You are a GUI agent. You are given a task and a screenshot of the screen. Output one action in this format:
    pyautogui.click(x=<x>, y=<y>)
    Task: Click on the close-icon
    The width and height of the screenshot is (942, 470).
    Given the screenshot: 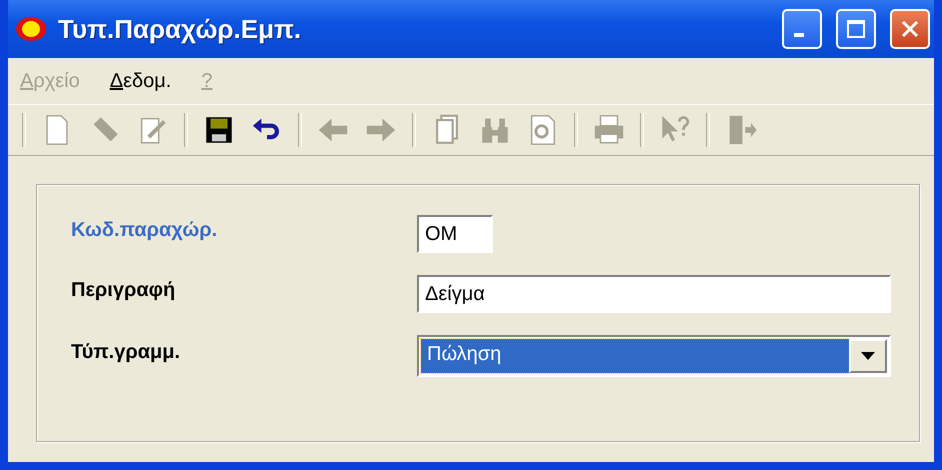 What is the action you would take?
    pyautogui.click(x=910, y=29)
    